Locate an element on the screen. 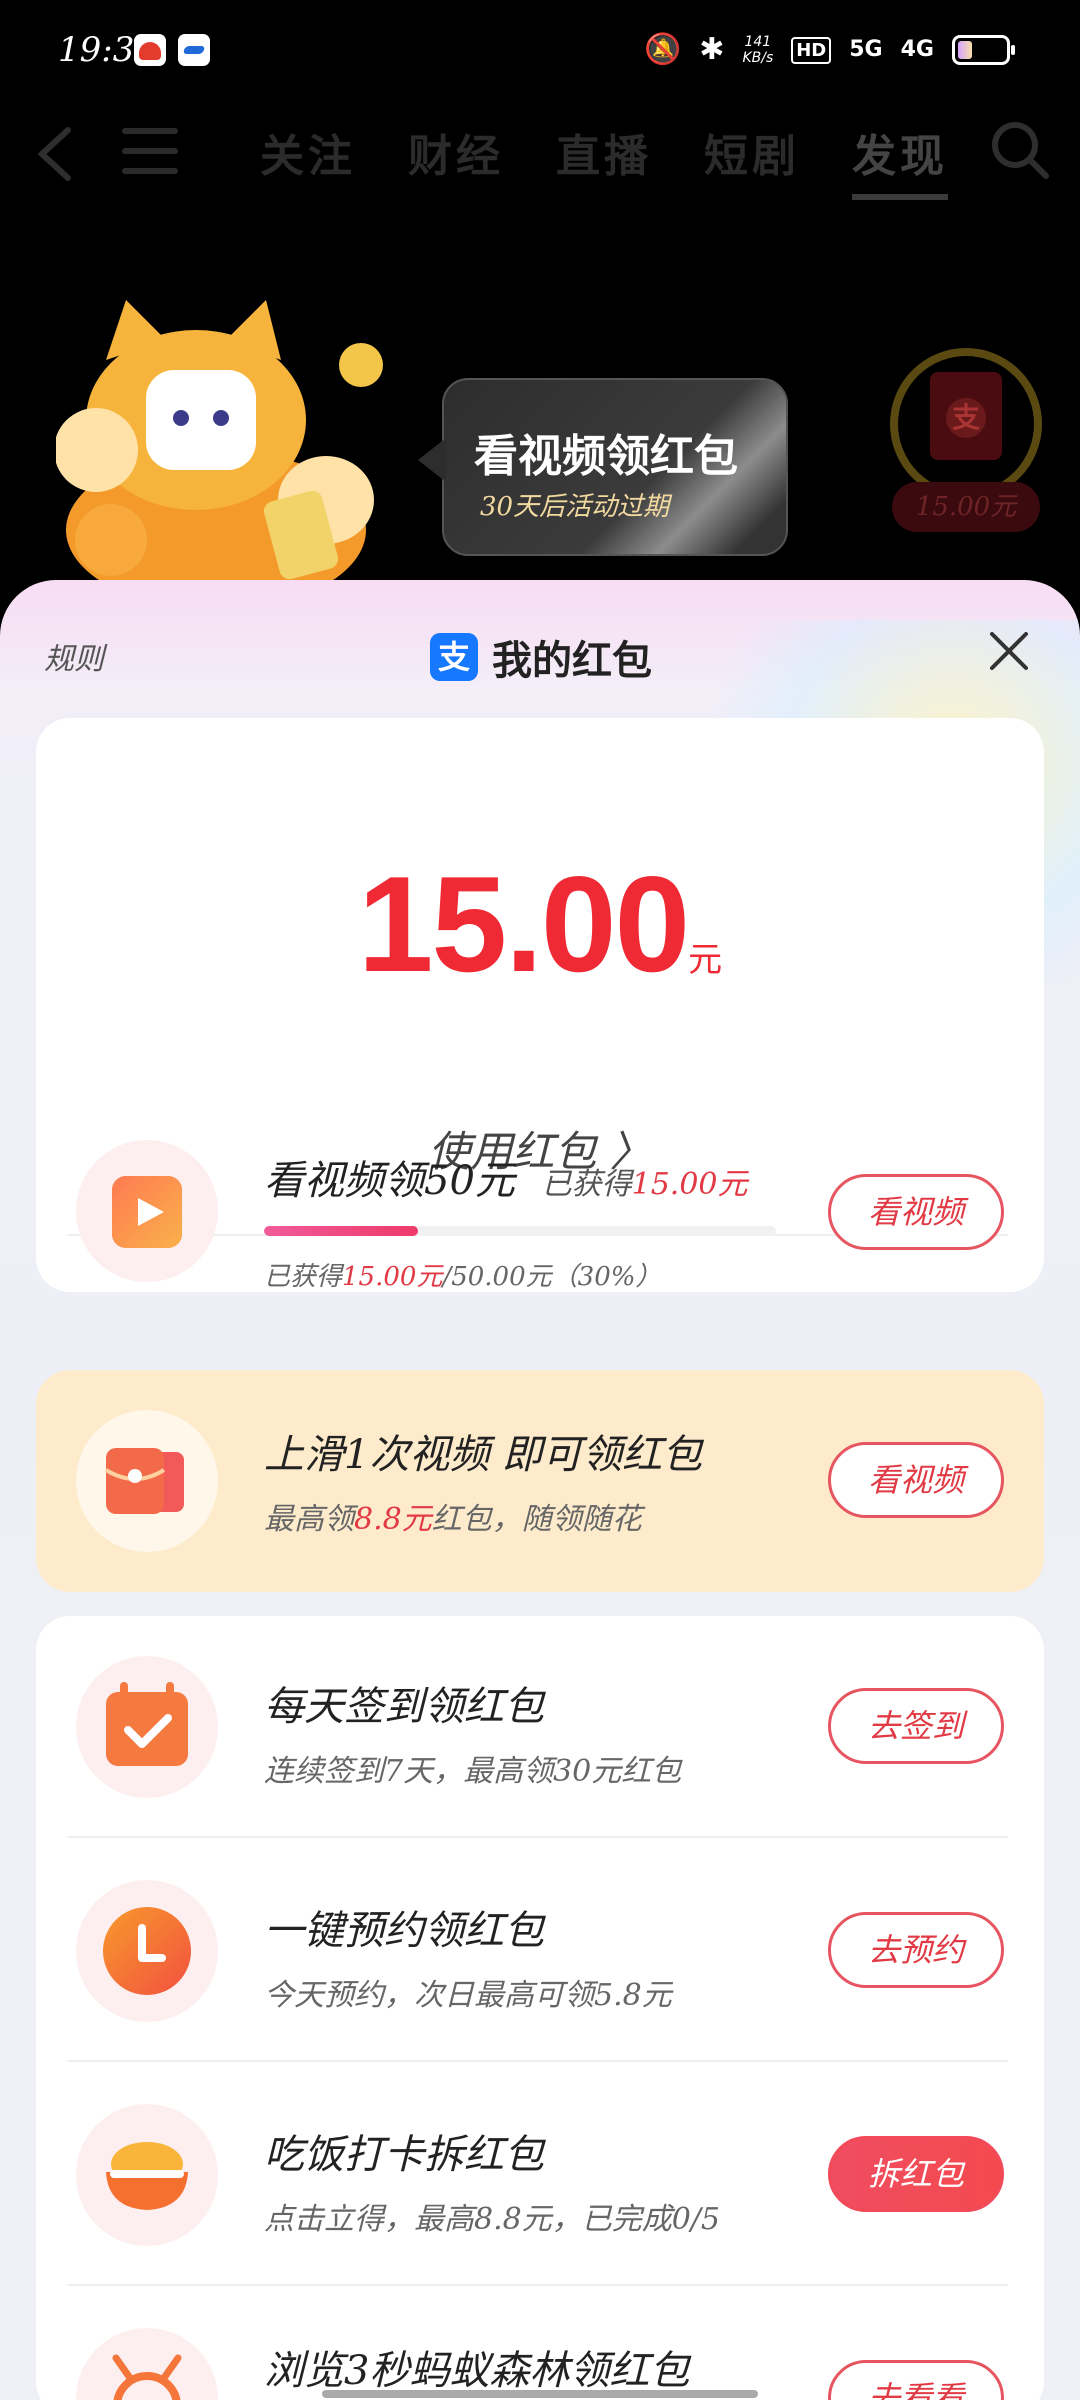  task-ant-forest: 浏览3秒蚂蚁森林领红包 去看看 is located at coordinates (540, 2344).